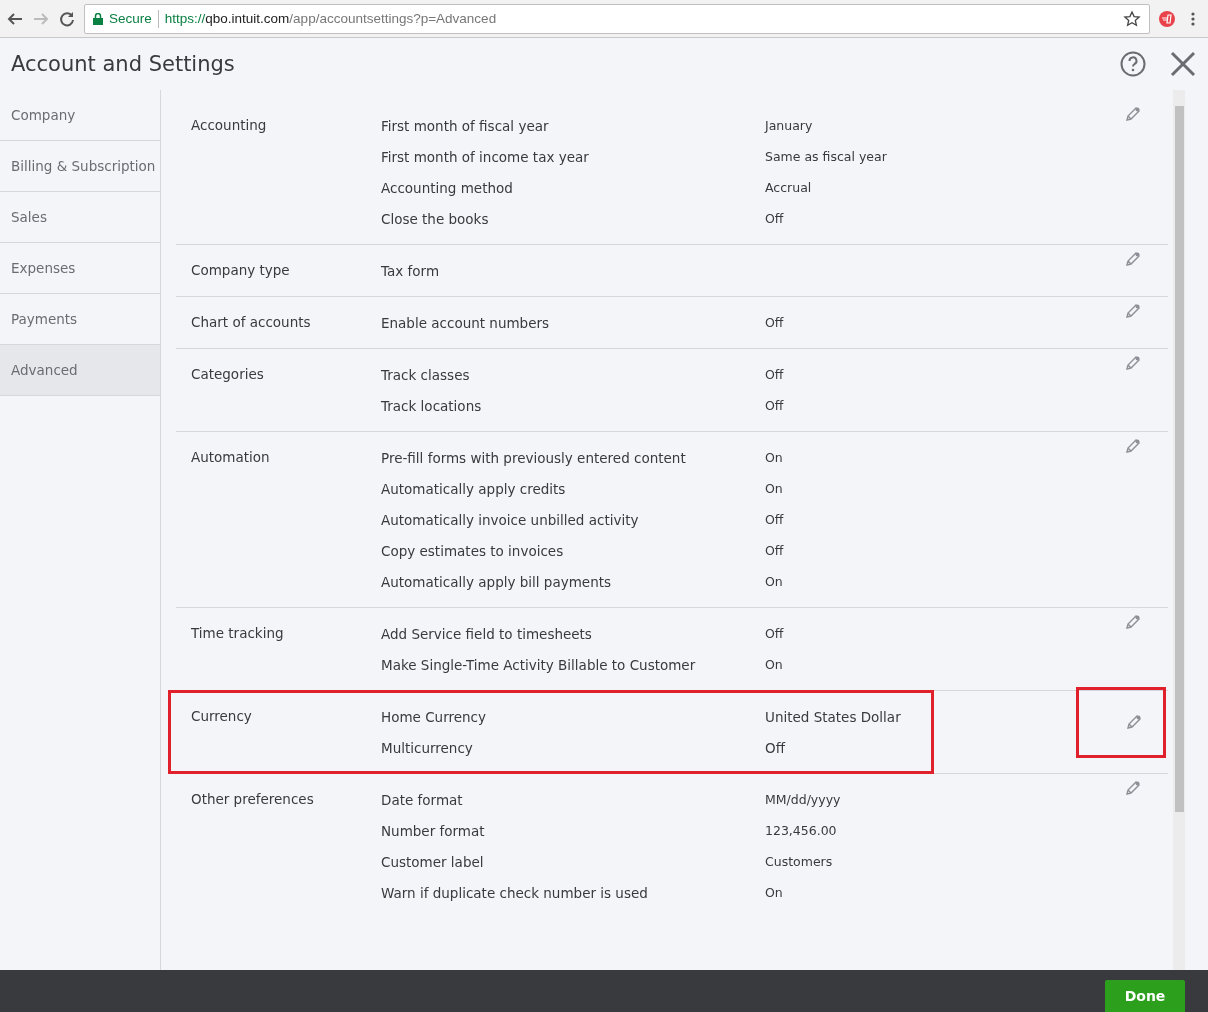  Describe the element at coordinates (1167, 18) in the screenshot. I see `extension-icon` at that location.